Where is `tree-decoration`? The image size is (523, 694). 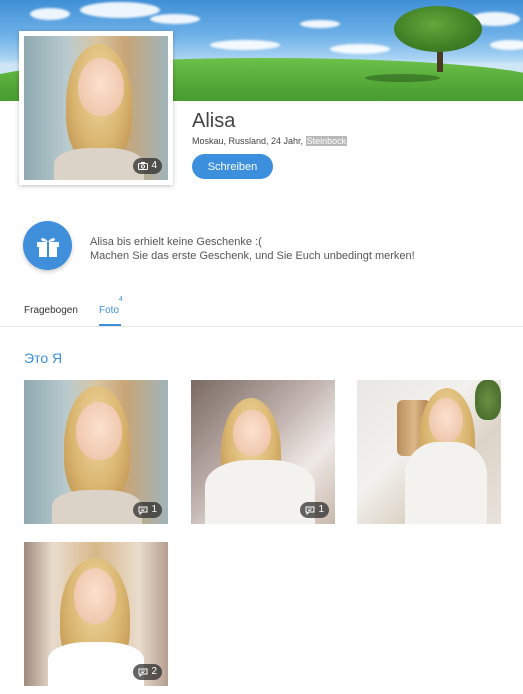
tree-decoration is located at coordinates (438, 29).